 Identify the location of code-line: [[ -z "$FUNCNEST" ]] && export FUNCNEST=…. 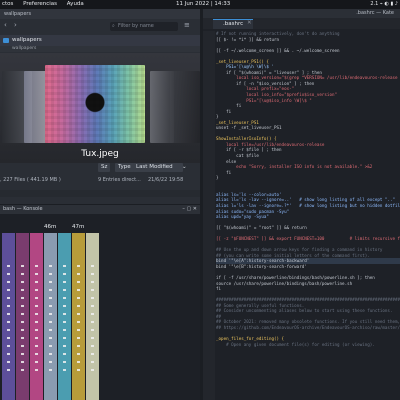
(308, 239).